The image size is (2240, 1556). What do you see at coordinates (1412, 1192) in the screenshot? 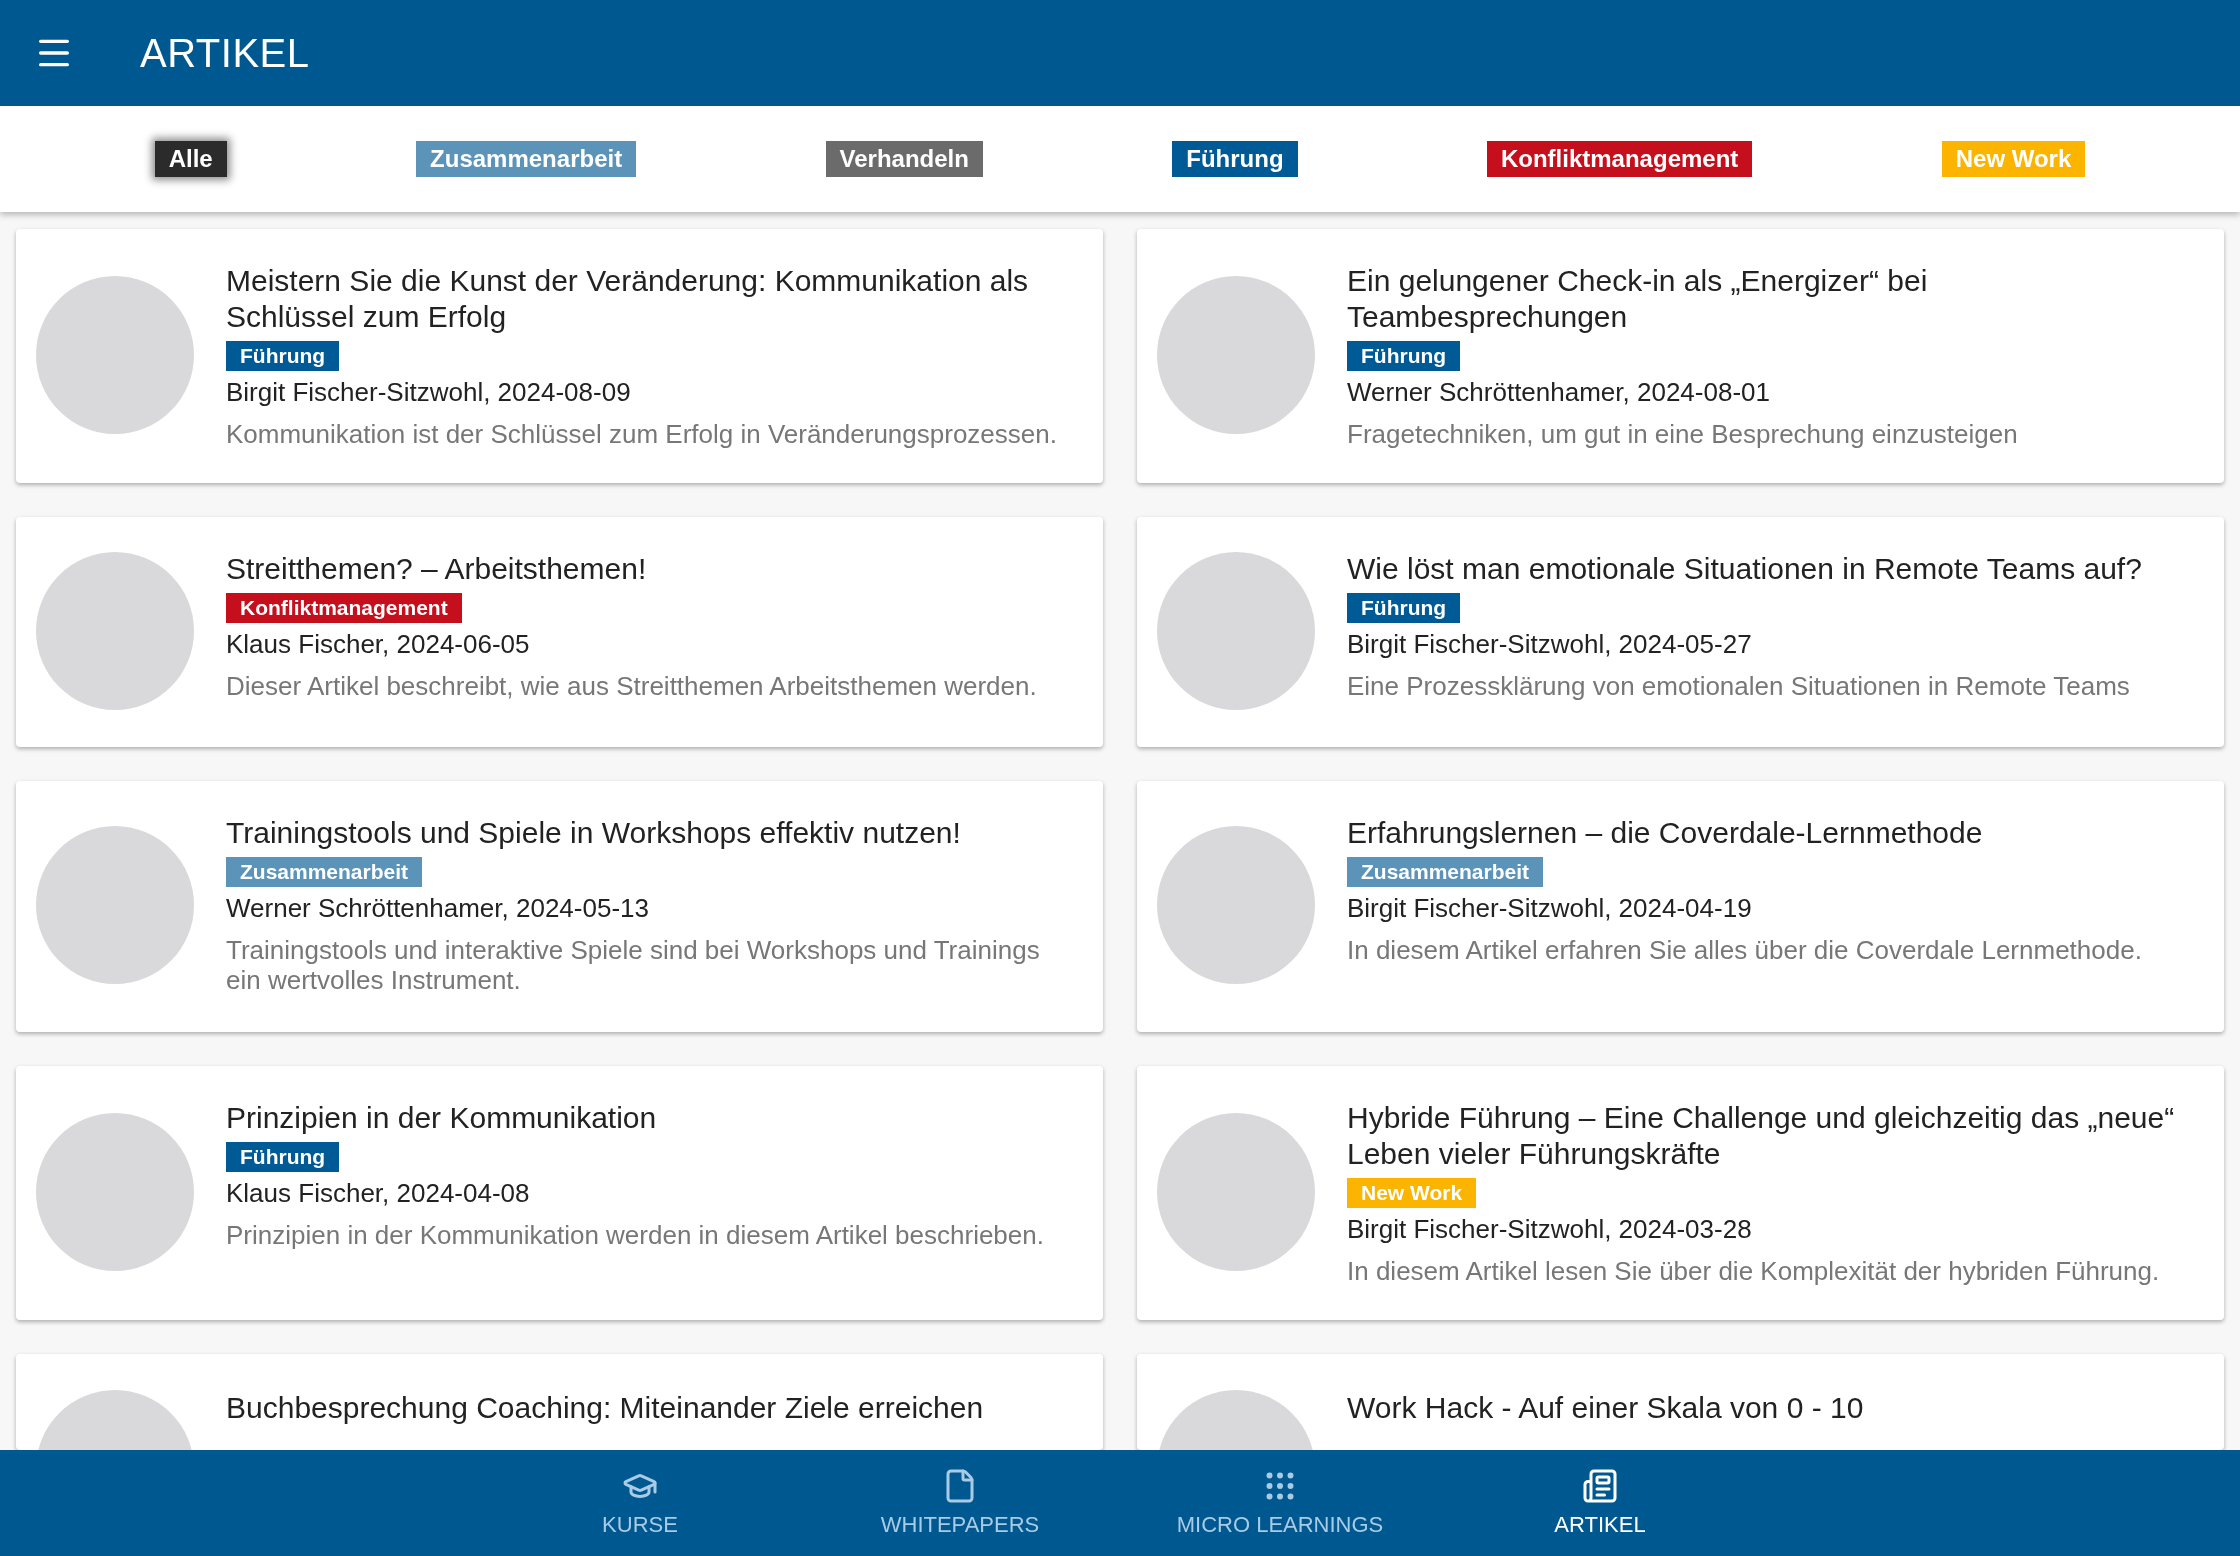
I see `category-tag: New Work` at bounding box center [1412, 1192].